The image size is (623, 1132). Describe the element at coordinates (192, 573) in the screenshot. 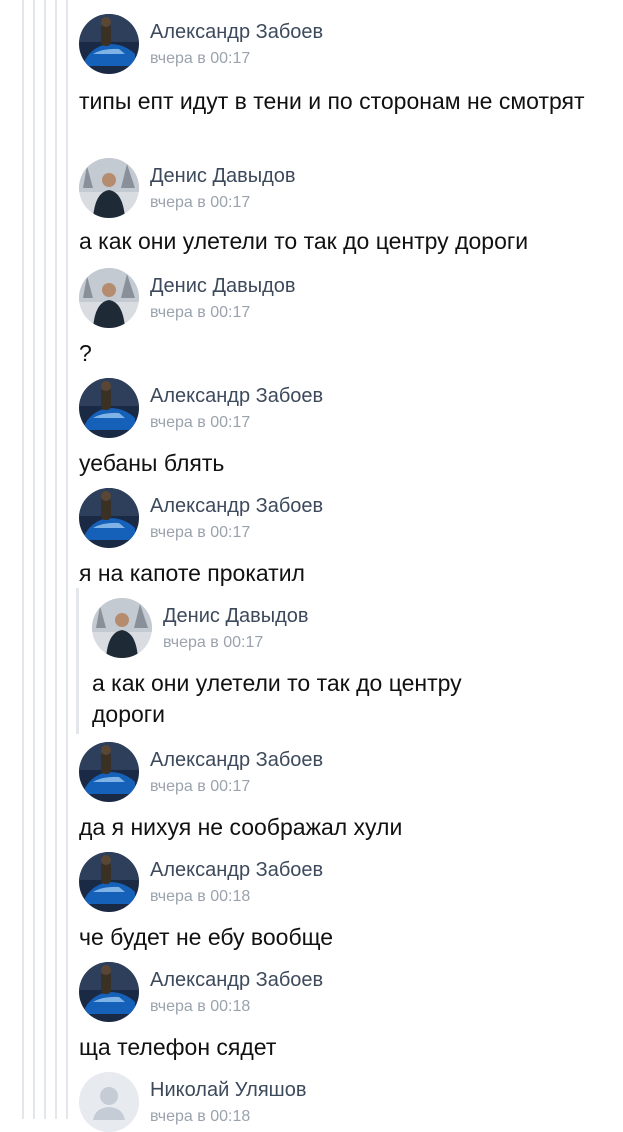

I see `comment-text: я на капоте прокатил` at that location.